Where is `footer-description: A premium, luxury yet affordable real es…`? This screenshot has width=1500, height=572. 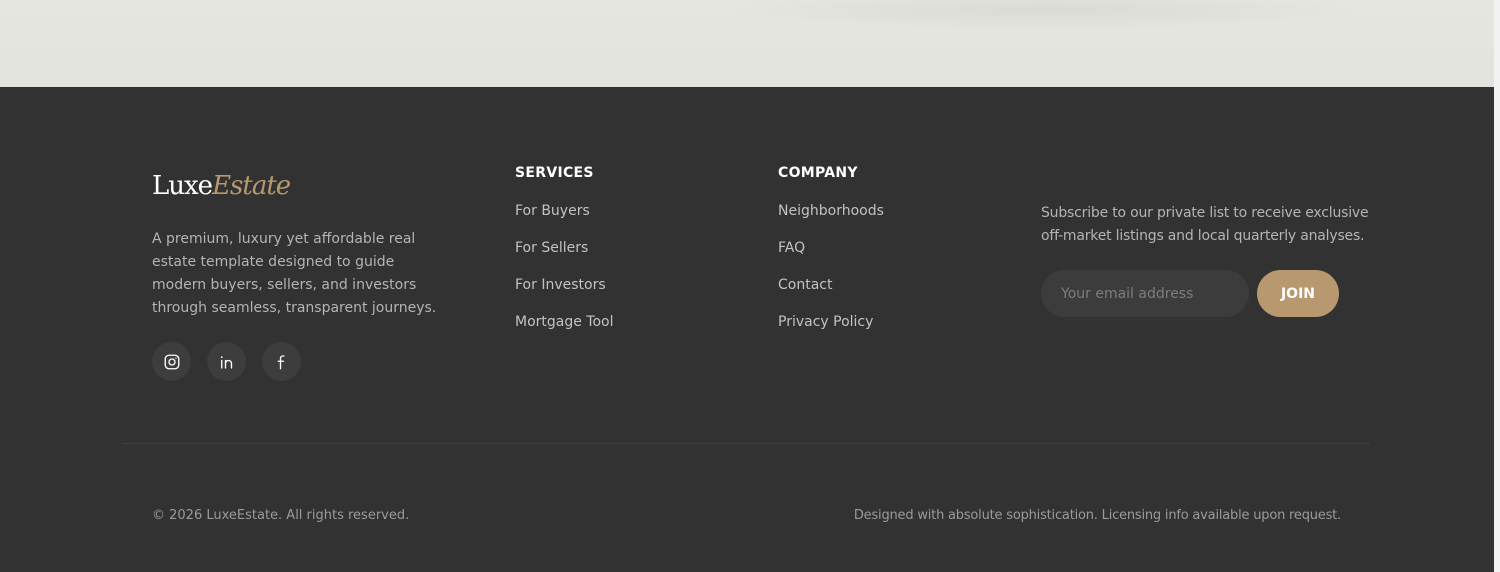 footer-description: A premium, luxury yet affordable real es… is located at coordinates (294, 273).